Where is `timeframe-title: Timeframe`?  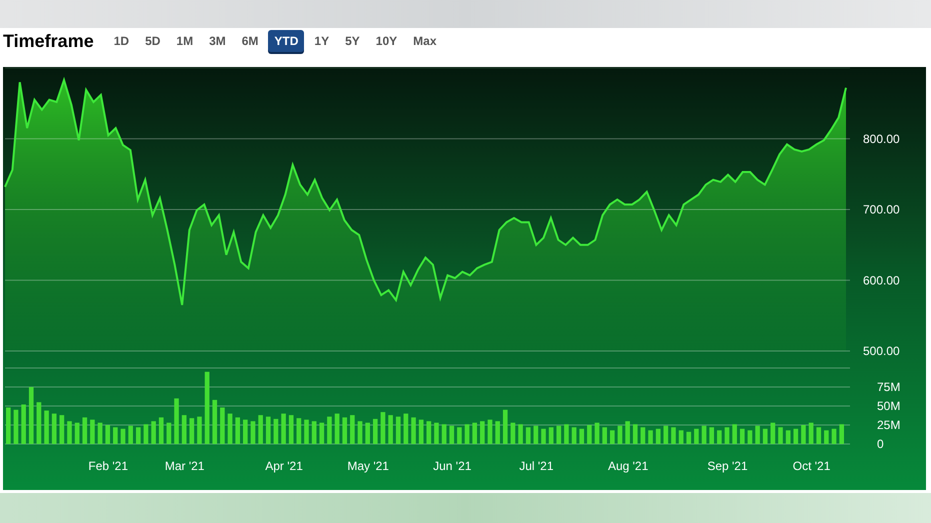 timeframe-title: Timeframe is located at coordinates (48, 41).